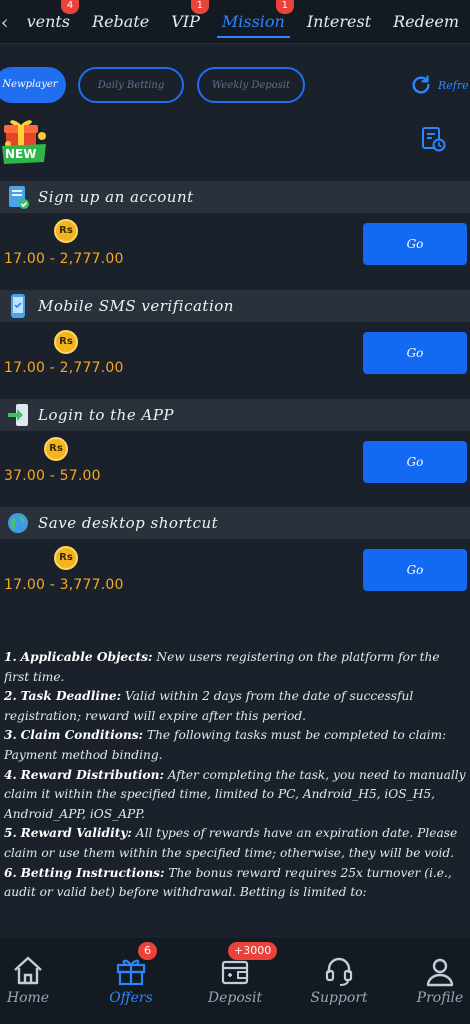 The height and width of the screenshot is (1024, 470). What do you see at coordinates (10, 774) in the screenshot?
I see `rule-number: 4.` at bounding box center [10, 774].